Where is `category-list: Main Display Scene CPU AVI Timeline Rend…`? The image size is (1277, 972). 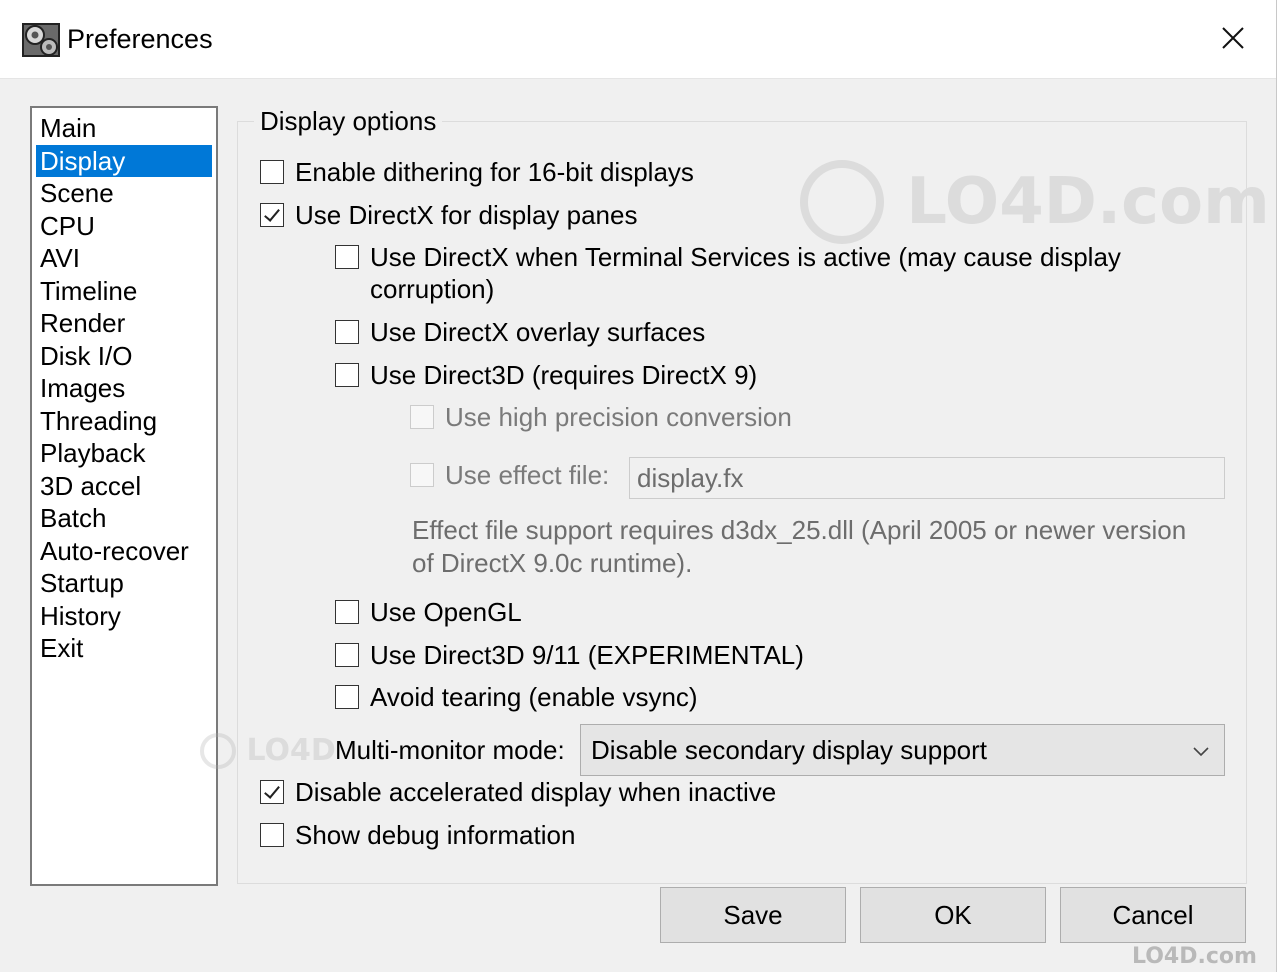
category-list: Main Display Scene CPU AVI Timeline Rend… is located at coordinates (124, 496).